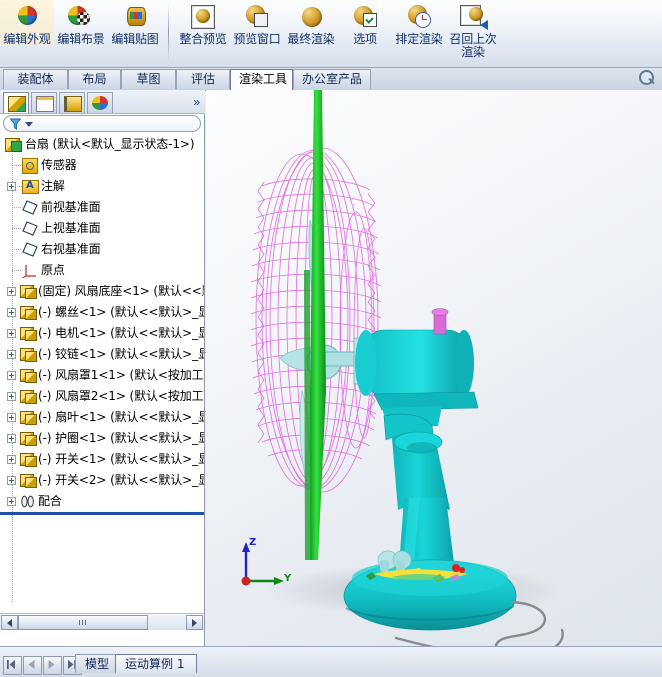  What do you see at coordinates (135, 18) in the screenshot?
I see `edit-decal-icon` at bounding box center [135, 18].